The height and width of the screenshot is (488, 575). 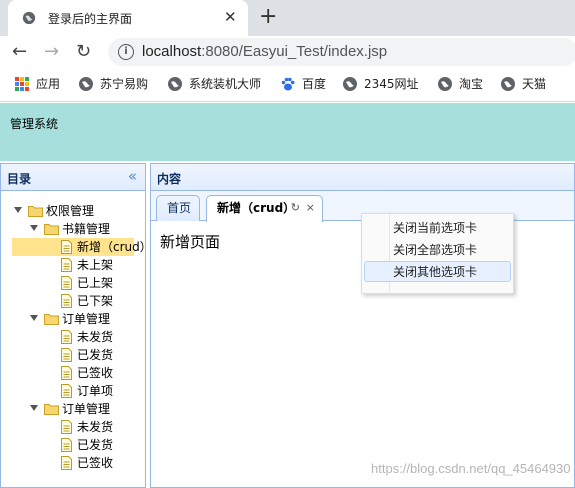 What do you see at coordinates (126, 52) in the screenshot?
I see `site-info-icon: i` at bounding box center [126, 52].